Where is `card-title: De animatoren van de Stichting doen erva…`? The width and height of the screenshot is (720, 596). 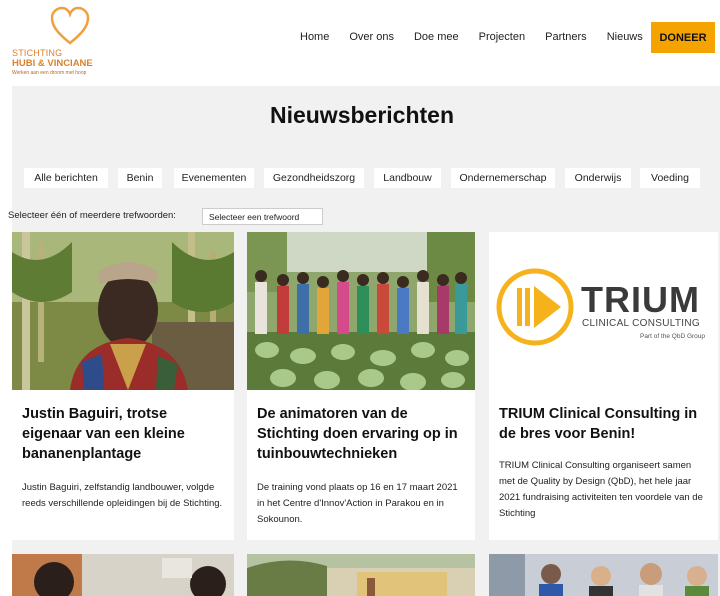
card-title: De animatoren van de Stichting doen erva… is located at coordinates (361, 434).